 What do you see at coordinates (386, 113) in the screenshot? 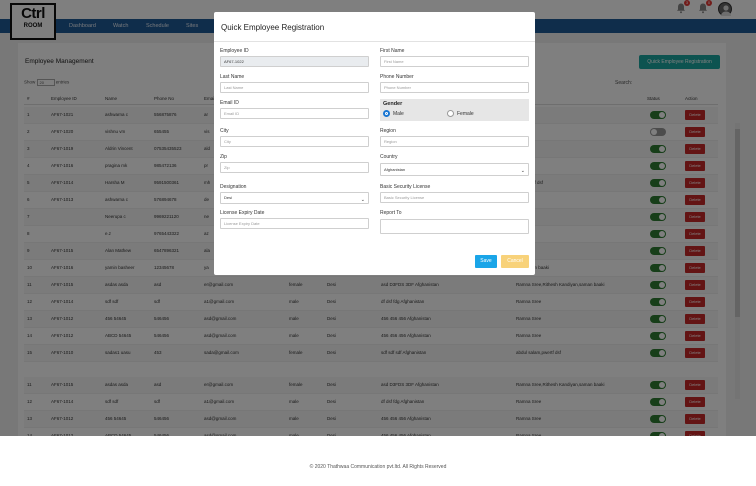
I see `gender-male-radio` at bounding box center [386, 113].